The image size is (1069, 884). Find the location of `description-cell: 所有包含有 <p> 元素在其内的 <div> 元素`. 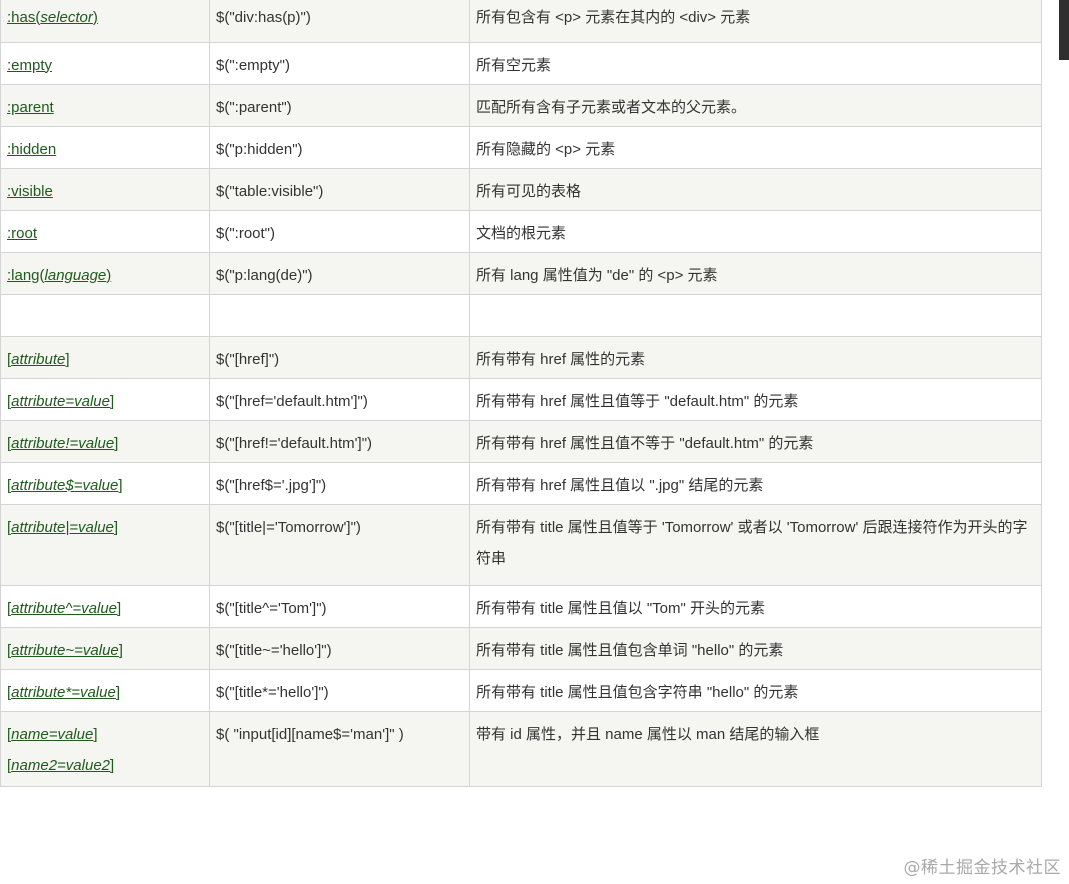

description-cell: 所有包含有 <p> 元素在其内的 <div> 元素 is located at coordinates (755, 21).